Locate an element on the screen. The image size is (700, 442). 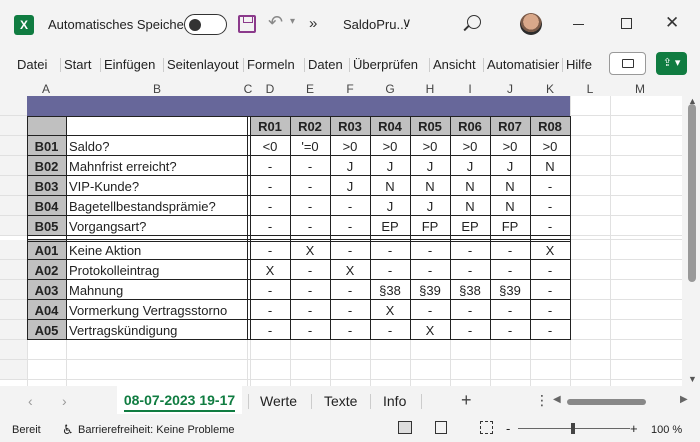
rule-header: R04 is located at coordinates (390, 126).